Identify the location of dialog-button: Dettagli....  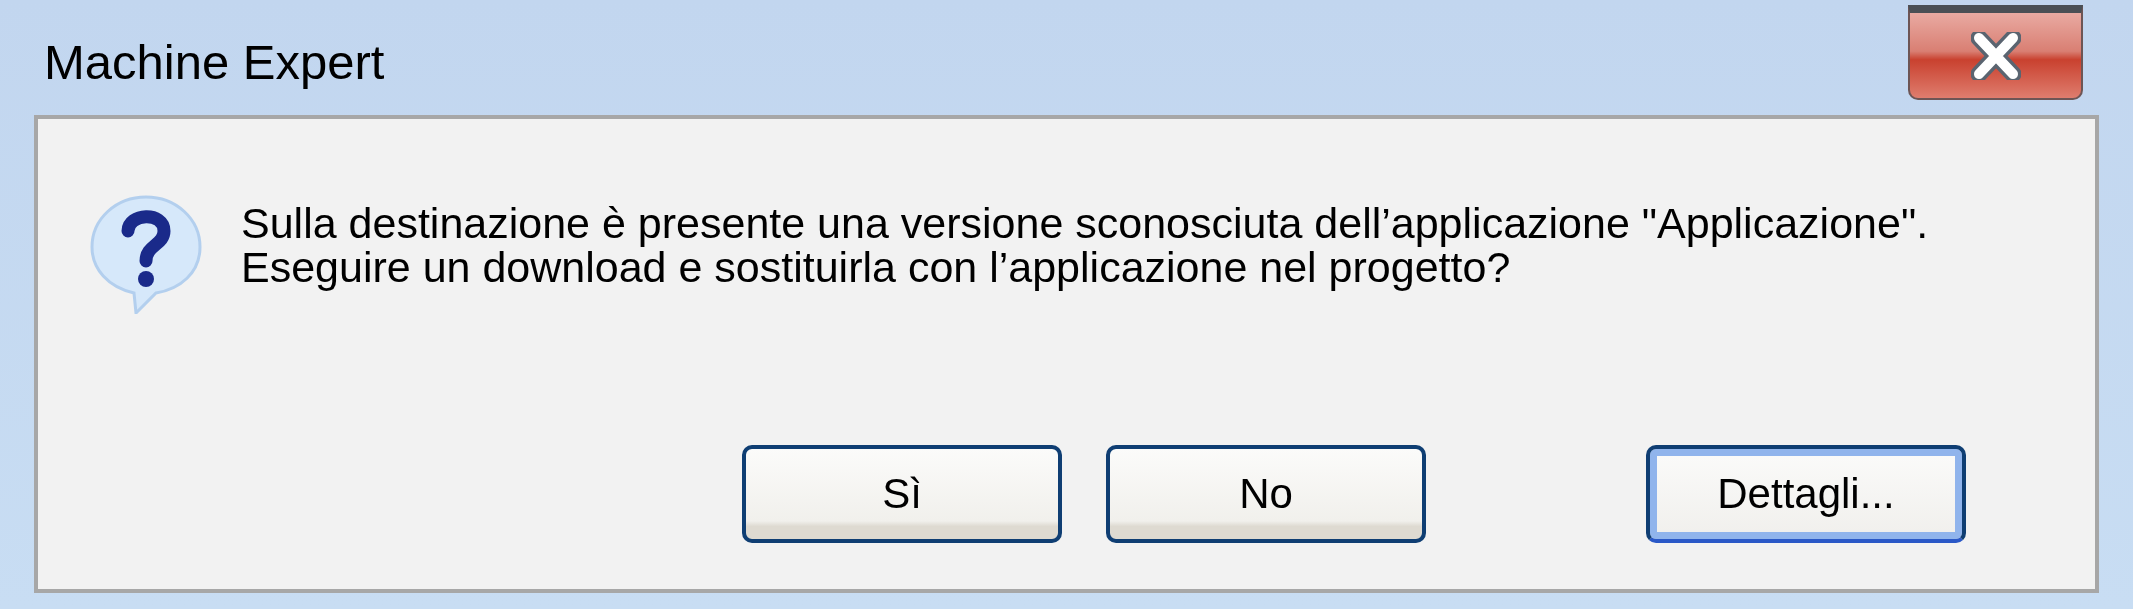
(1806, 494).